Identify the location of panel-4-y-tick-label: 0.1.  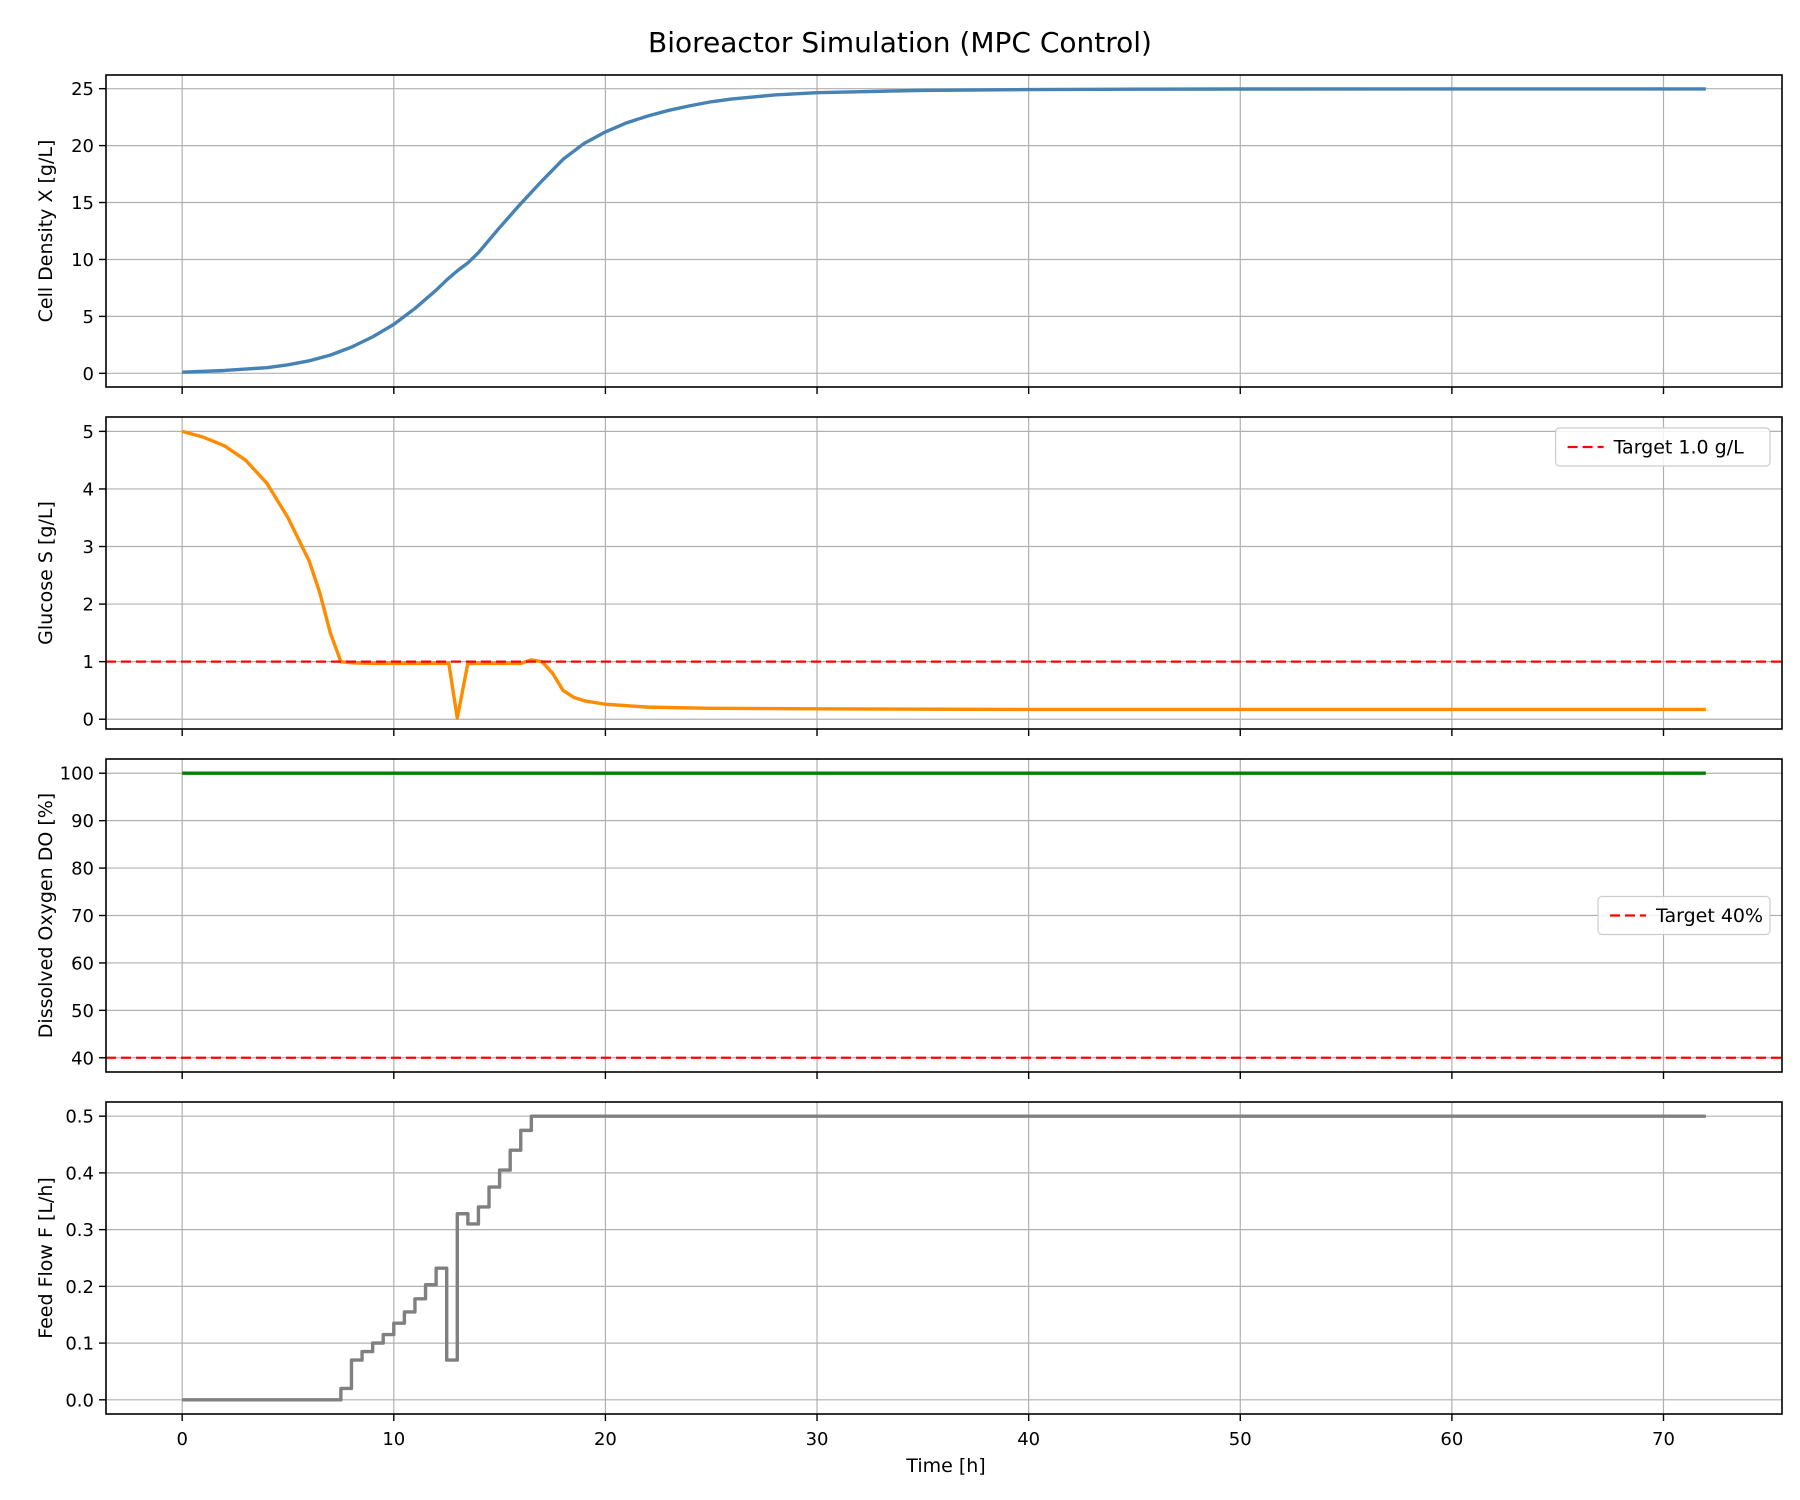
(79, 1344).